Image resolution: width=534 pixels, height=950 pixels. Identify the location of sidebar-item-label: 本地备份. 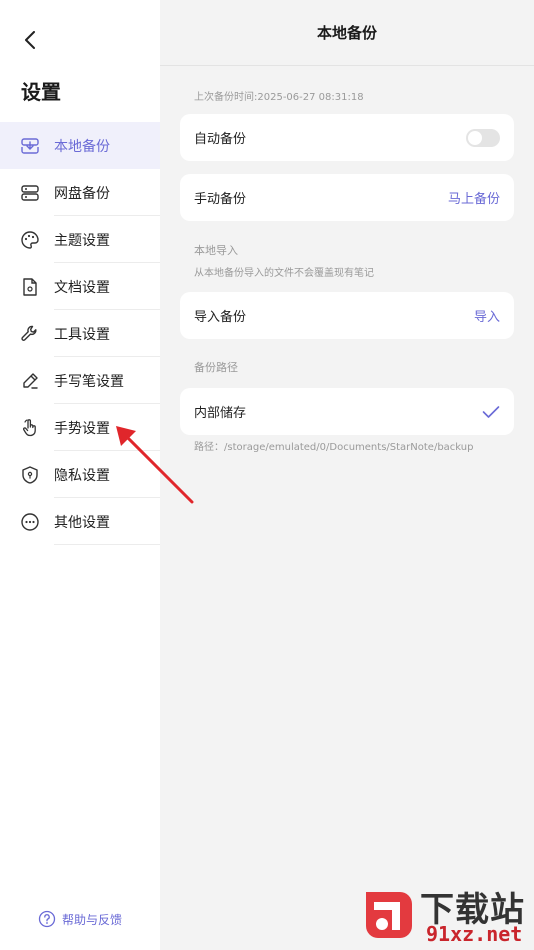
(82, 146).